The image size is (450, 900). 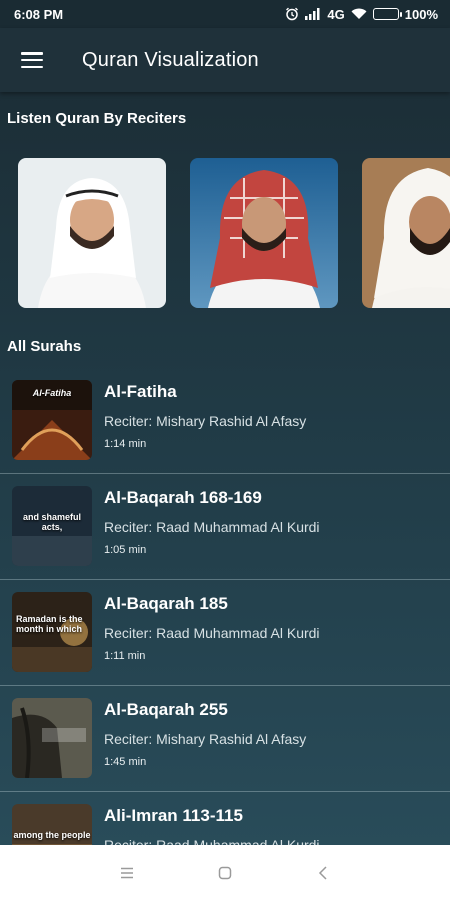 I want to click on surah-duration: 1:45 min, so click(x=125, y=762).